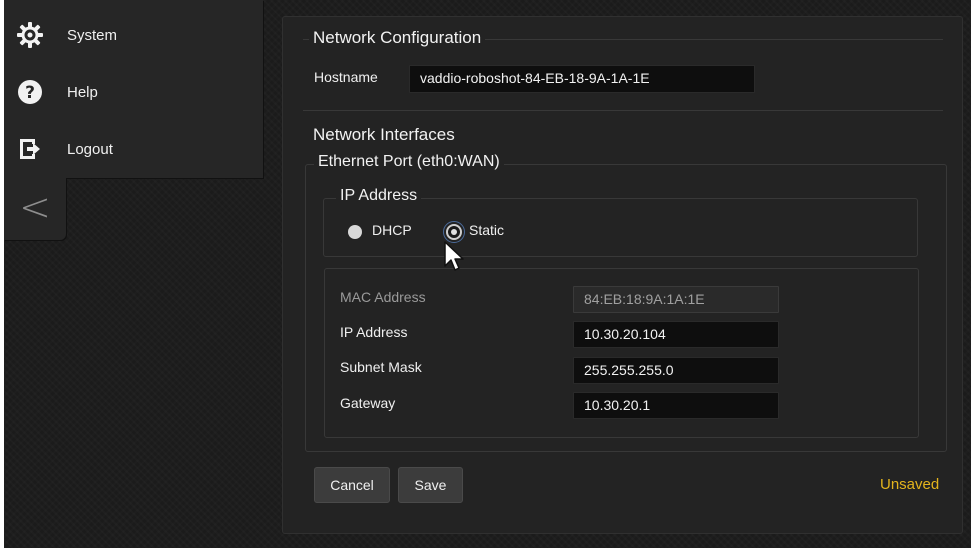  What do you see at coordinates (430, 485) in the screenshot?
I see `save-button: Save` at bounding box center [430, 485].